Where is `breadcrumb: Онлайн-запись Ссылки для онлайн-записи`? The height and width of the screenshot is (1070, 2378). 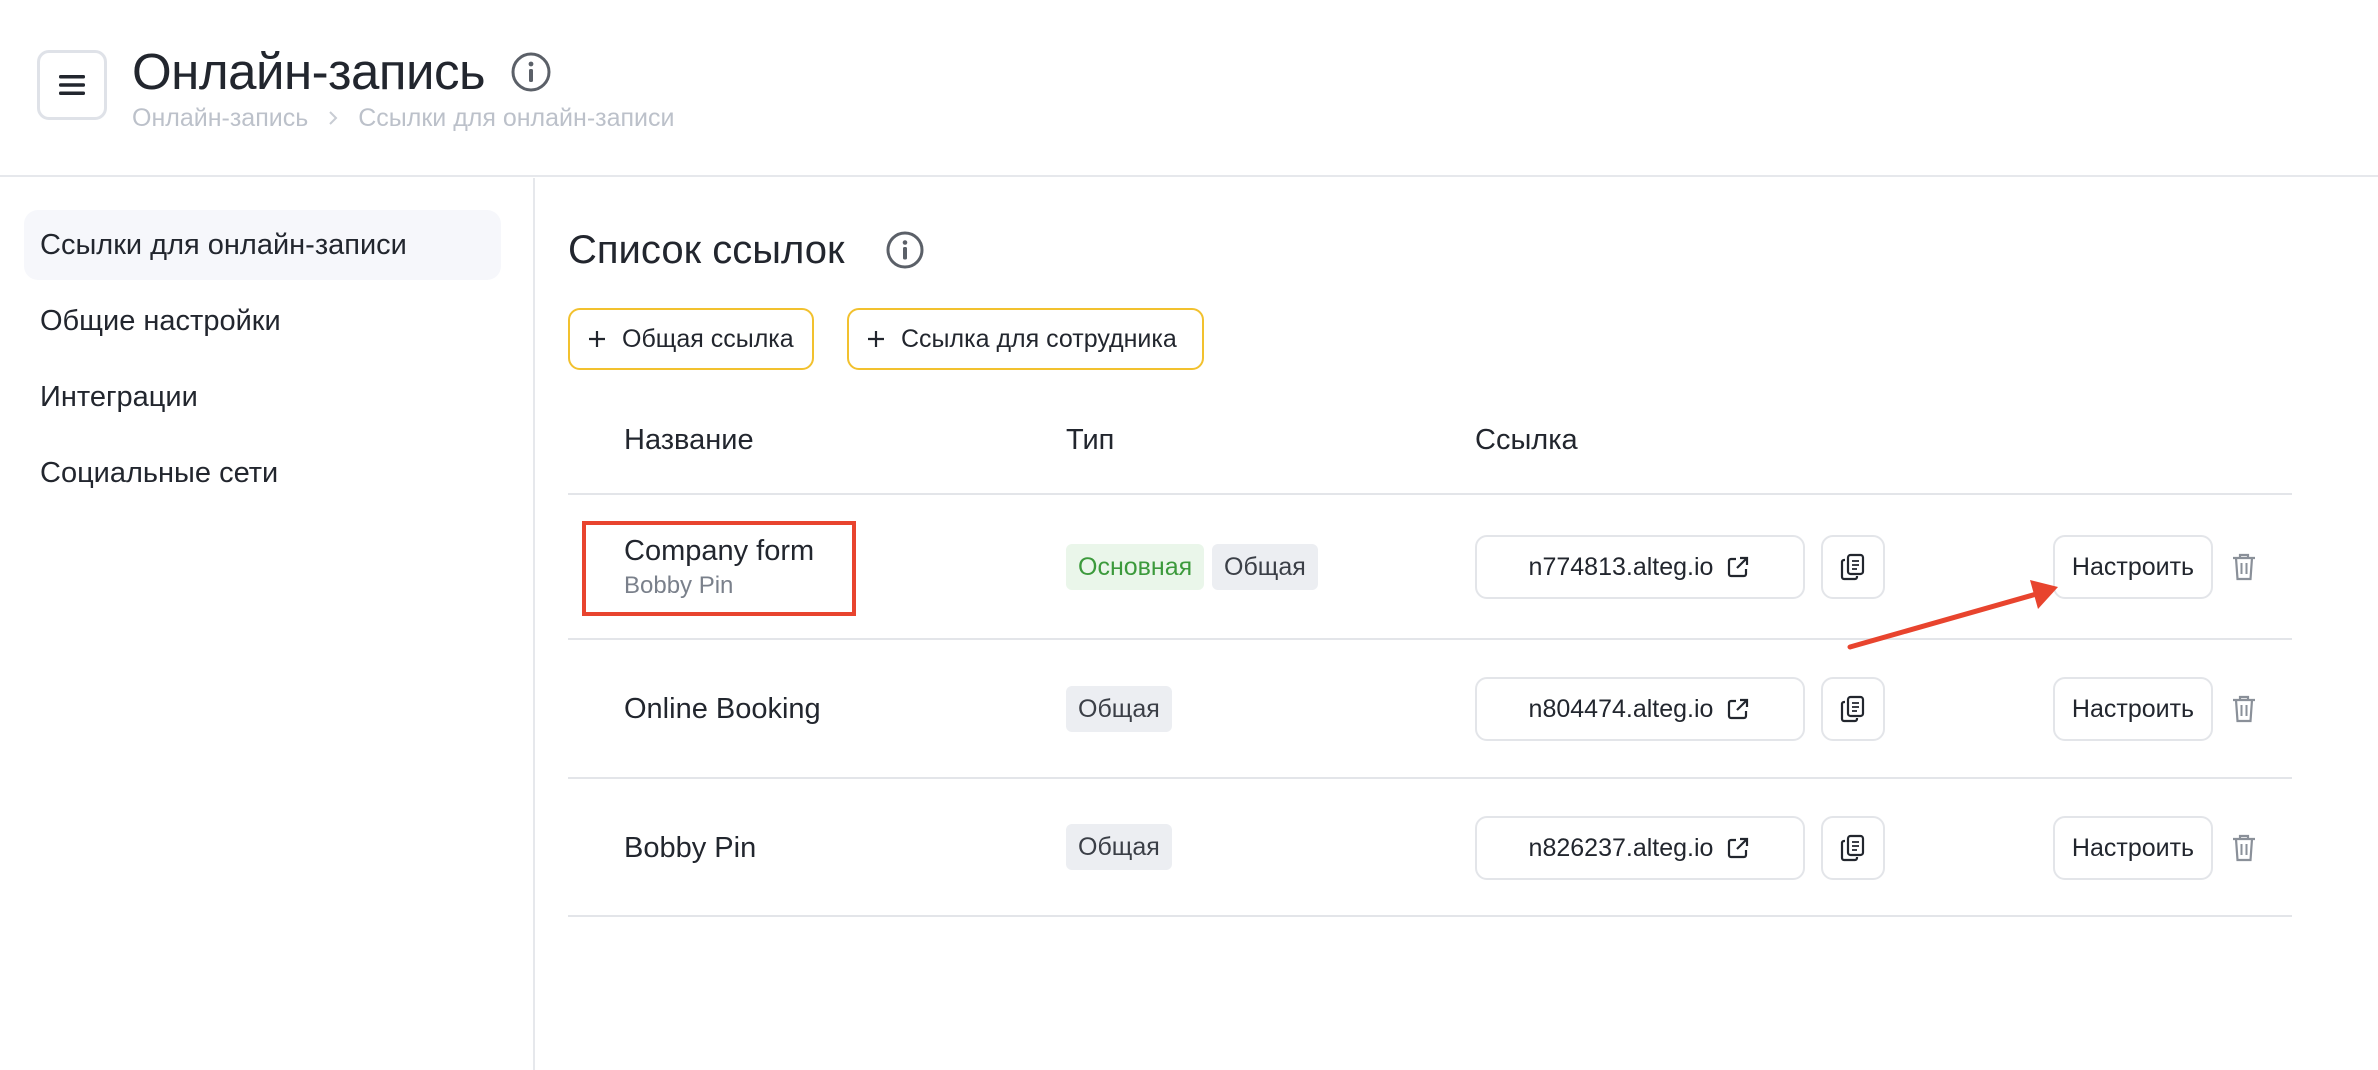 breadcrumb: Онлайн-запись Ссылки для онлайн-записи is located at coordinates (403, 118).